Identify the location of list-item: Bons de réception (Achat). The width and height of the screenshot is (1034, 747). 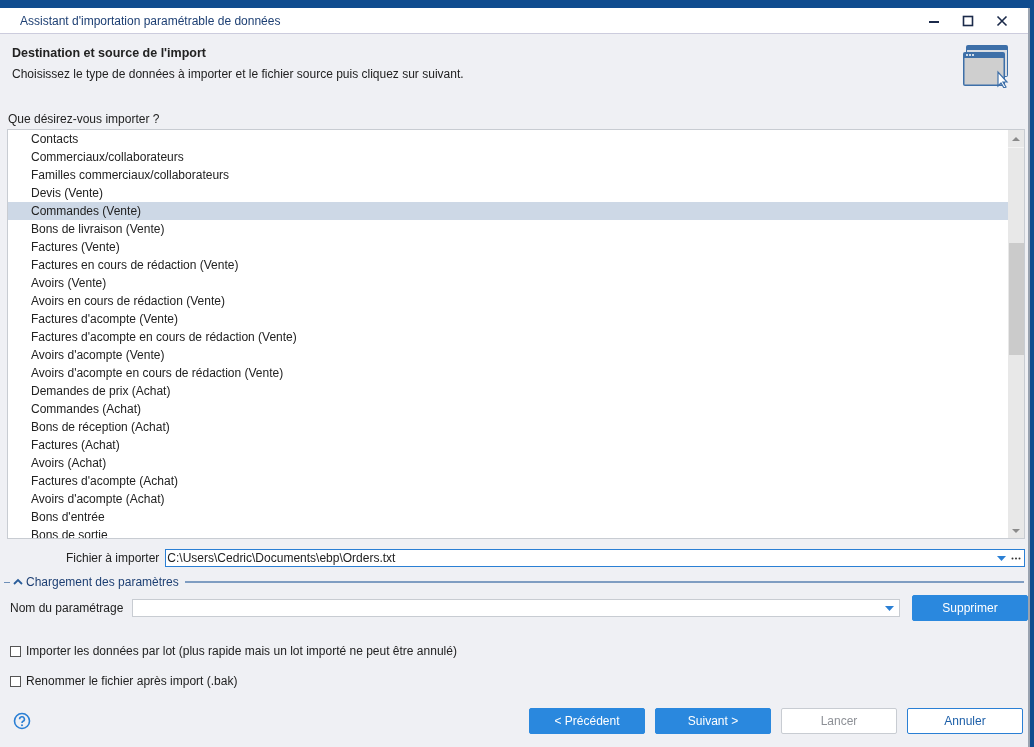
(508, 427).